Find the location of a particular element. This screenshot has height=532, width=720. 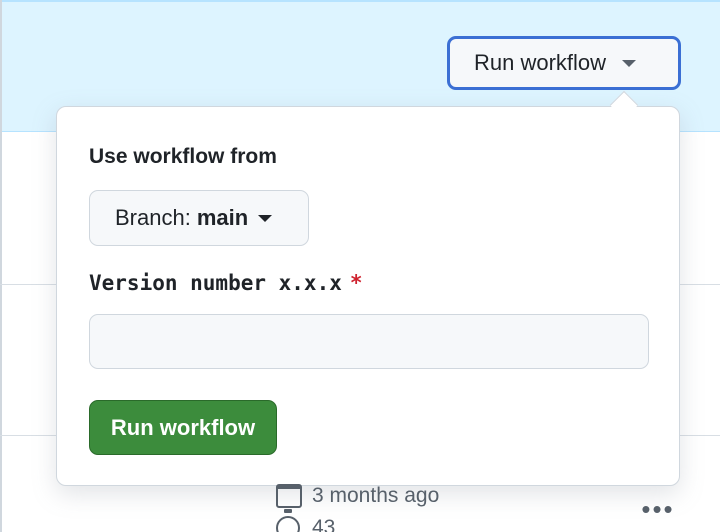

use-workflow-from-label: Use workflow from is located at coordinates (183, 156).